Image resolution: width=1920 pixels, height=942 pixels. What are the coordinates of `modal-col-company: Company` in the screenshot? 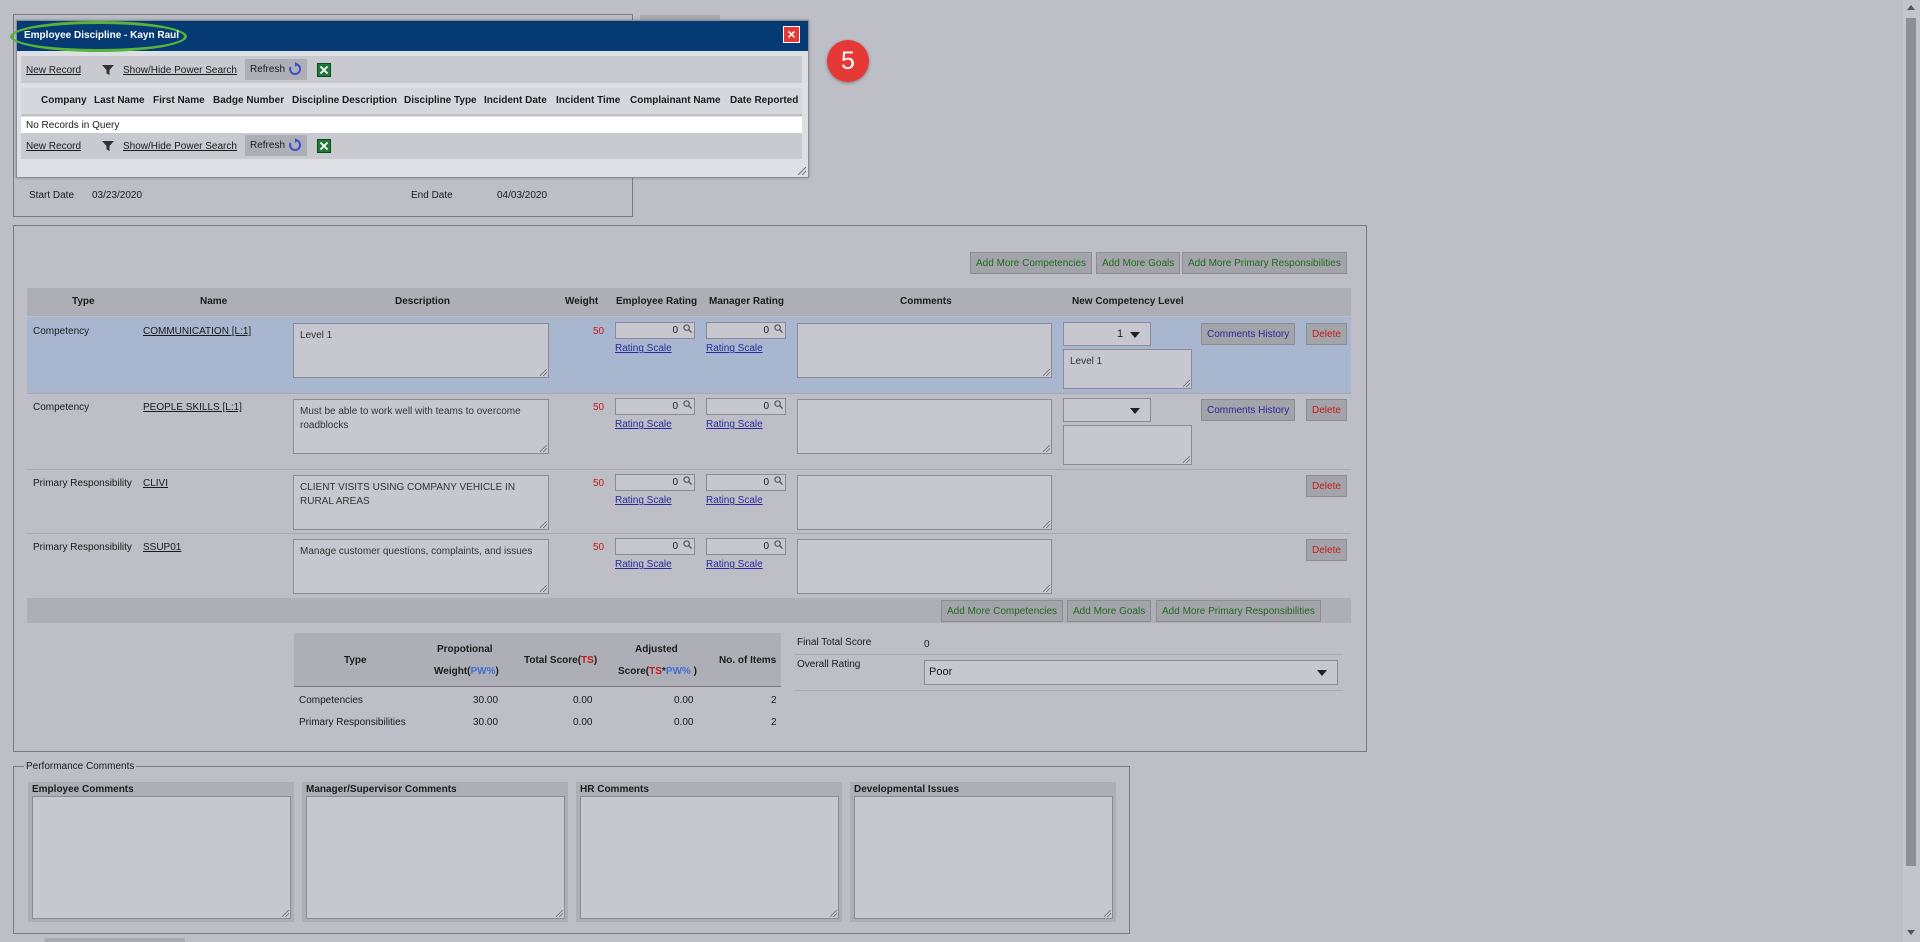 It's located at (64, 100).